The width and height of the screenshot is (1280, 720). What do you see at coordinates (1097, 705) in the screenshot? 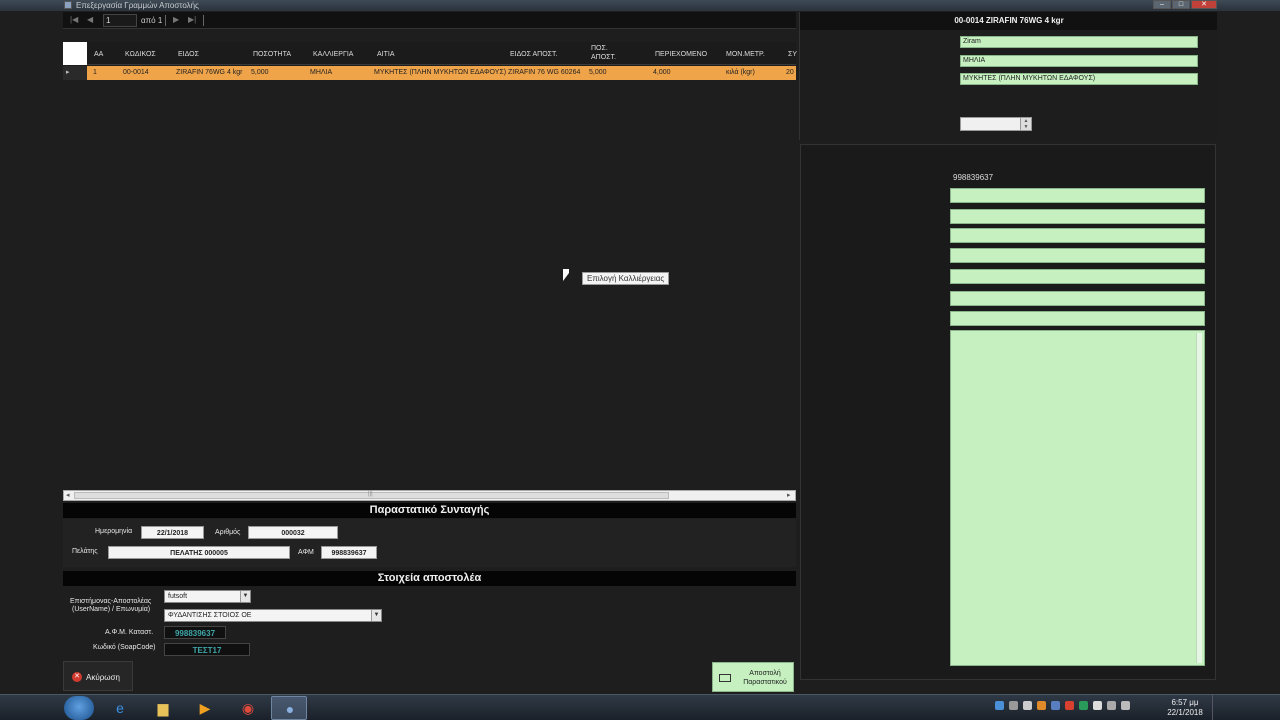
I see `flag-icon` at bounding box center [1097, 705].